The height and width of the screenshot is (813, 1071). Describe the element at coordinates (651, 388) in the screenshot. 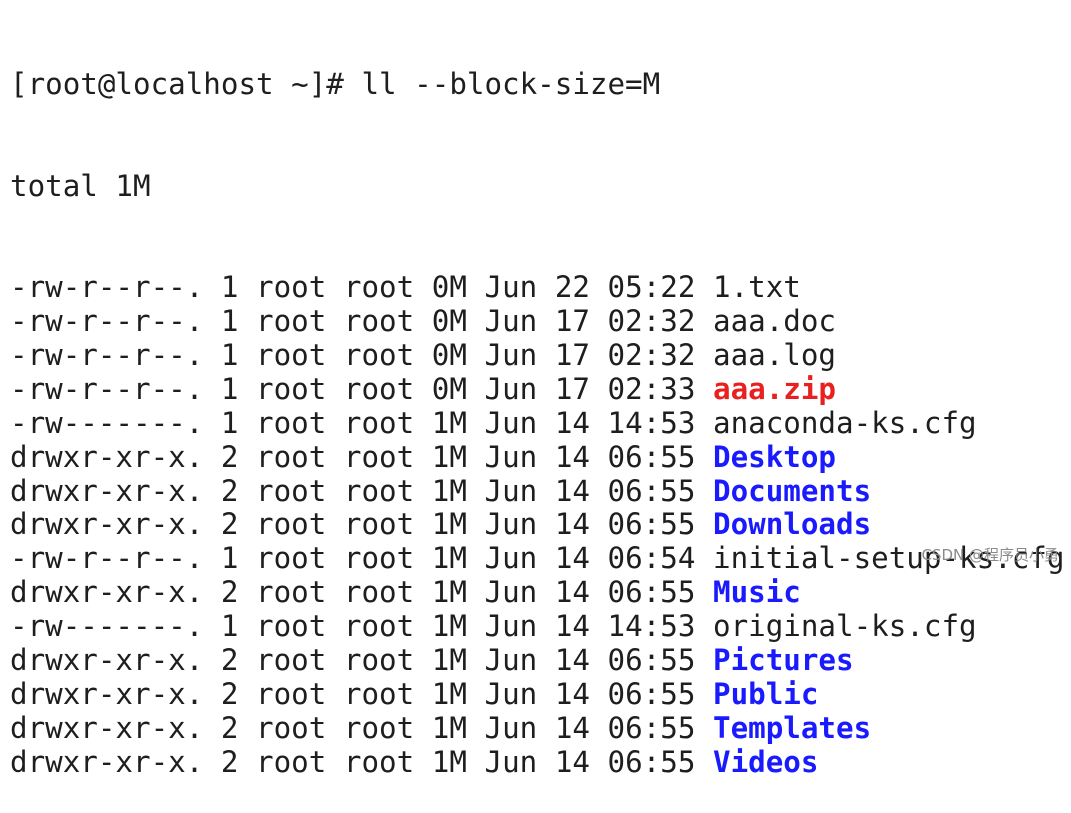

I see `entry-time: 02:33` at that location.